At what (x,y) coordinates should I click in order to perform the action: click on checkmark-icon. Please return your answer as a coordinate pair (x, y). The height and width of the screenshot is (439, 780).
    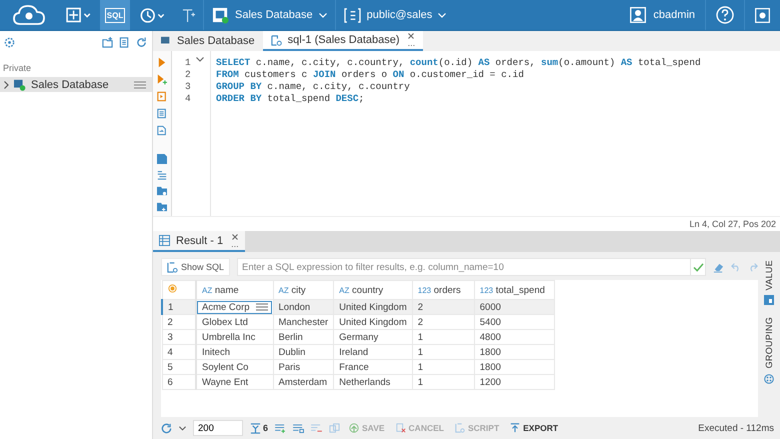
    Looking at the image, I should click on (698, 267).